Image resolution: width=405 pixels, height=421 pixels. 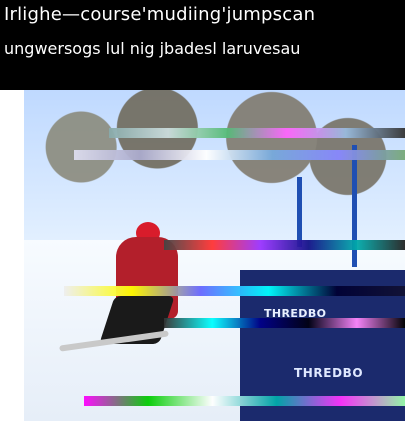 I want to click on course-pole, so click(x=299, y=212).